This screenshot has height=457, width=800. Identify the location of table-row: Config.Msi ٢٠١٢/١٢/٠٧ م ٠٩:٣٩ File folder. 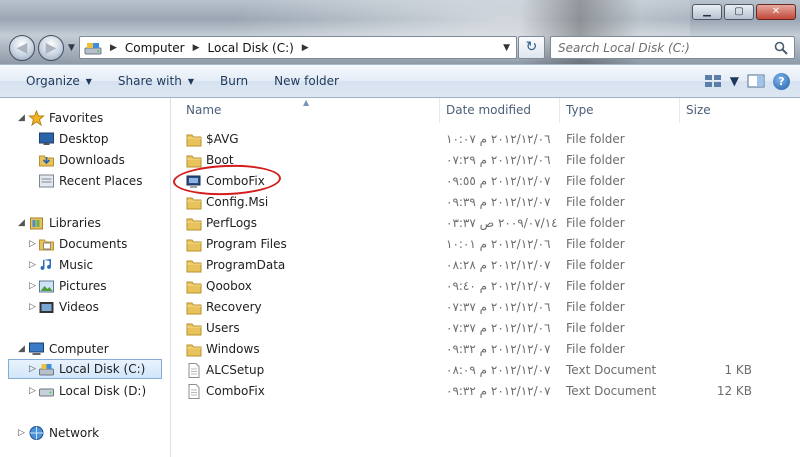
(486, 202).